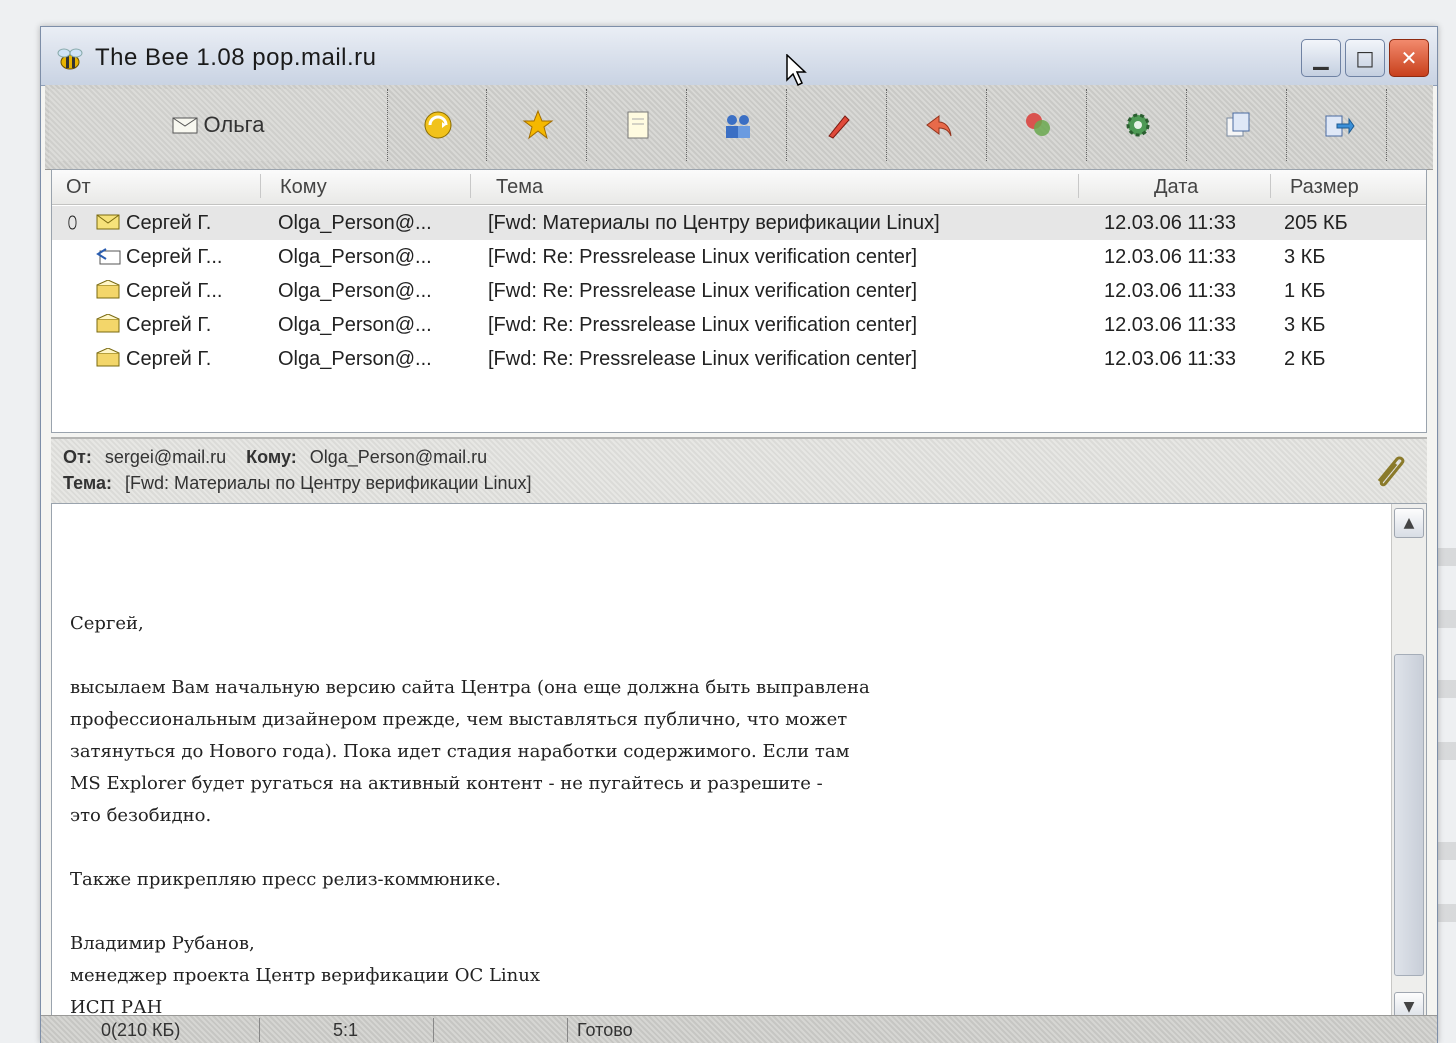 The width and height of the screenshot is (1456, 1043). I want to click on status-count: 0(210 КБ), so click(141, 1030).